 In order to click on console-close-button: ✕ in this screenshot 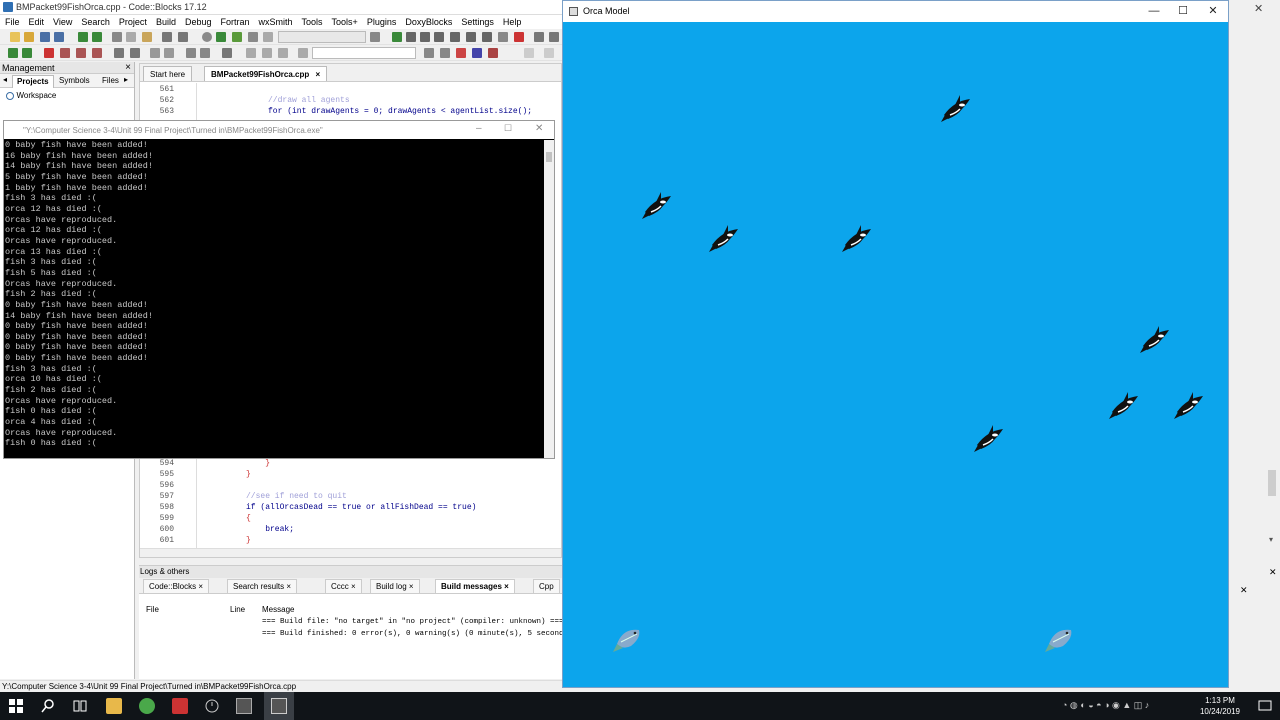, I will do `click(539, 128)`.